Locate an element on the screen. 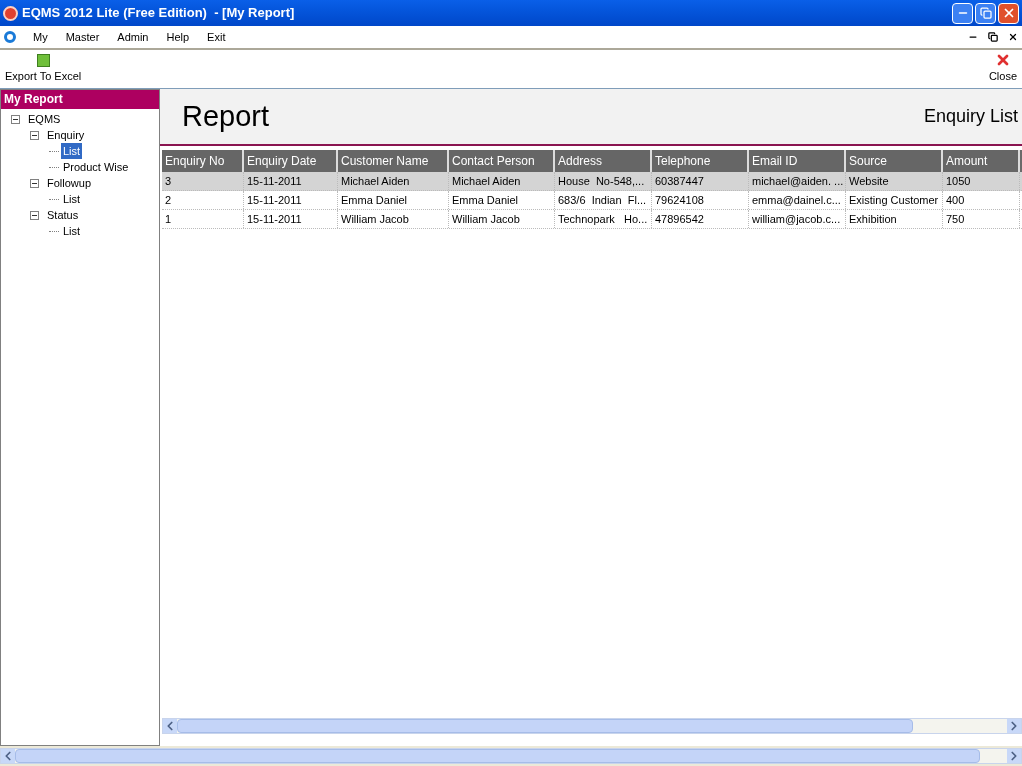  table-cell: 750 is located at coordinates (981, 219).